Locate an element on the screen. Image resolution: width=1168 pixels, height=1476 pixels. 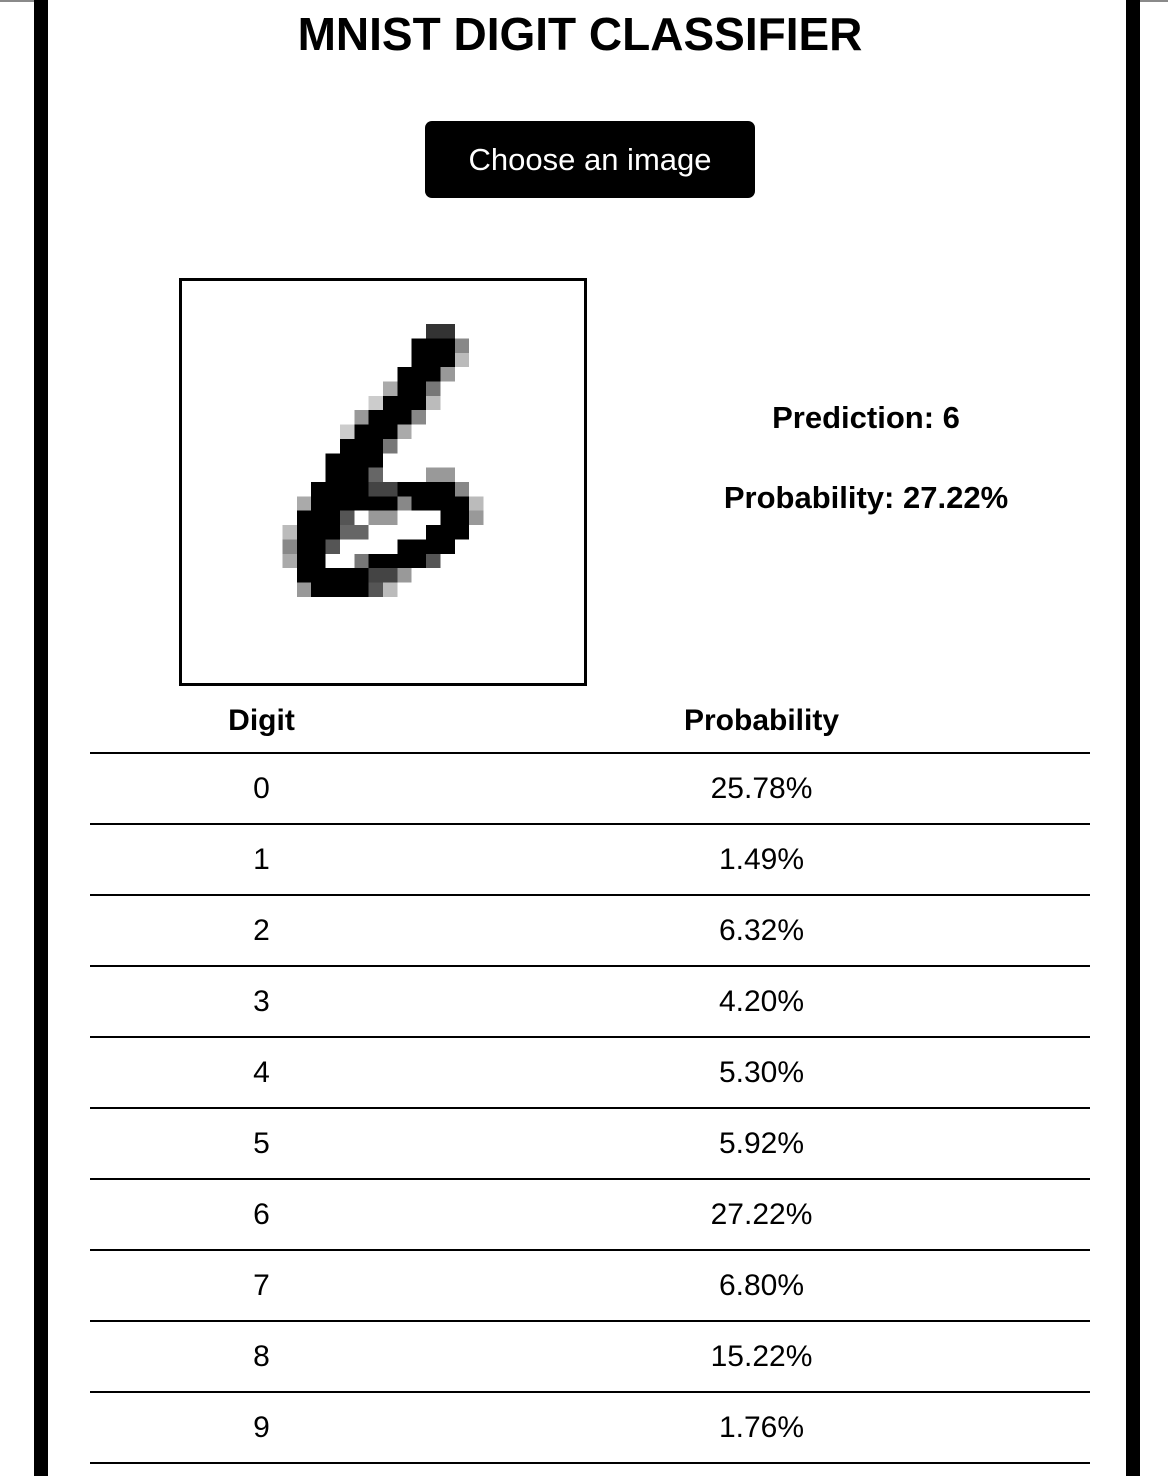
table-row: 6 27.22% is located at coordinates (590, 1215).